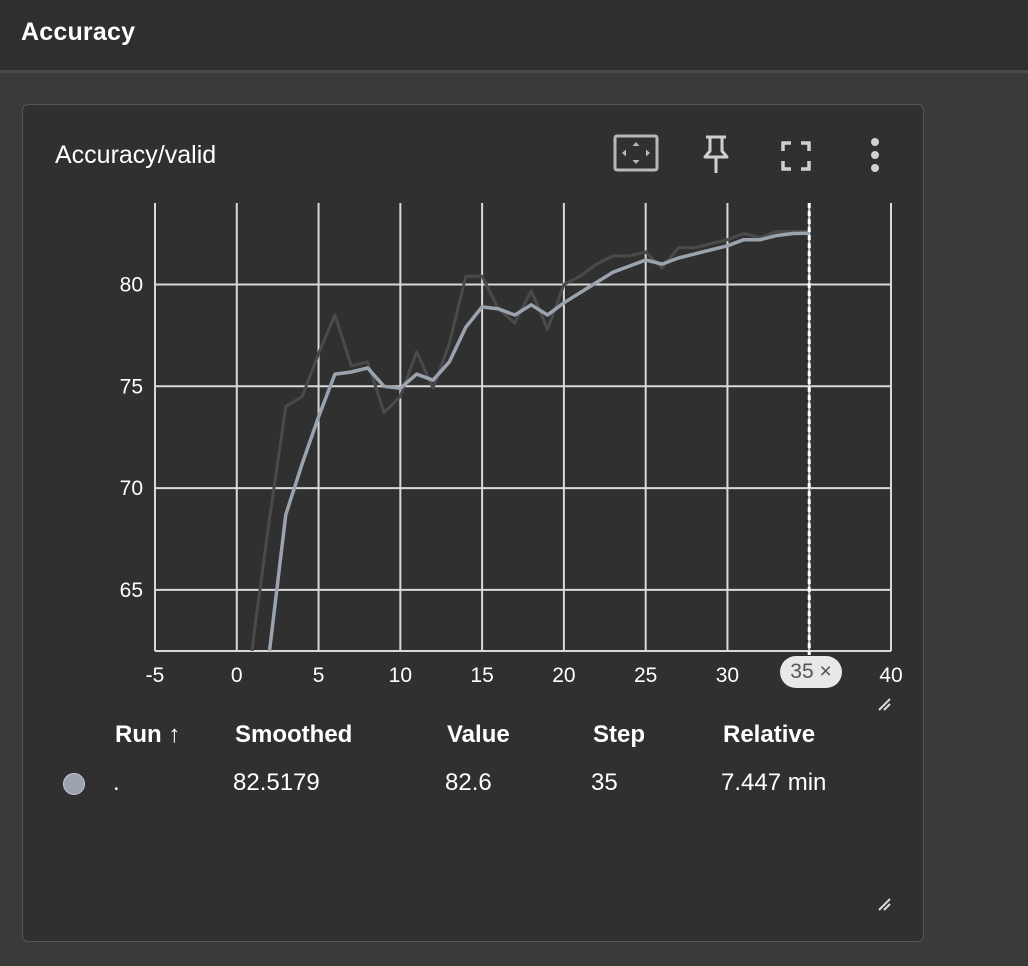 The height and width of the screenshot is (966, 1028). Describe the element at coordinates (400, 675) in the screenshot. I see `x-tick-label: 10` at that location.